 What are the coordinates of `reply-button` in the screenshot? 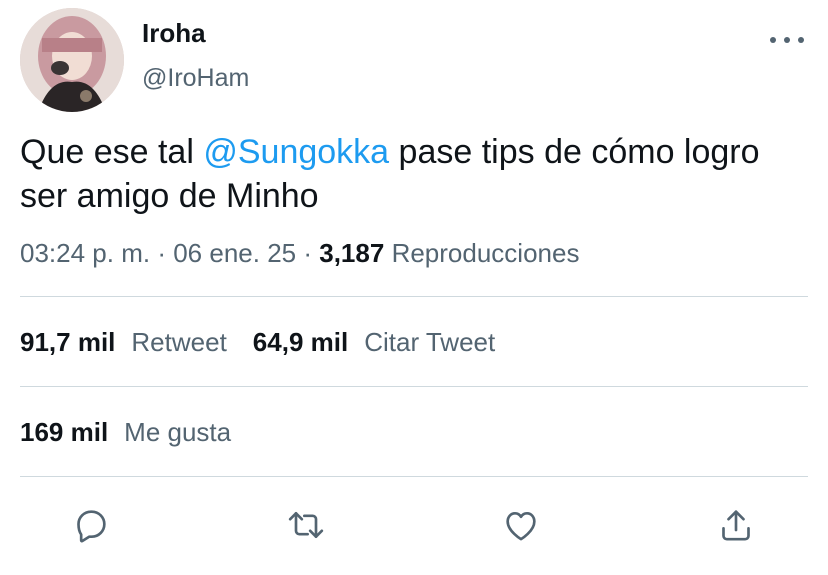 It's located at (91, 525).